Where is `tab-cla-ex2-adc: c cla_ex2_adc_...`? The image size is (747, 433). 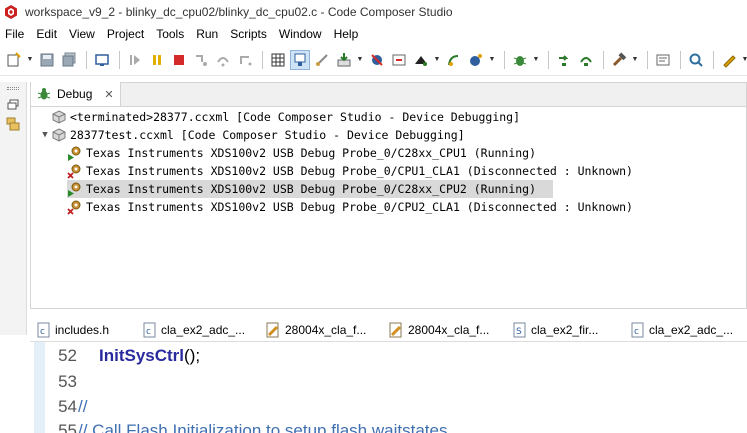
tab-cla-ex2-adc: c cla_ex2_adc_... is located at coordinates (204, 330).